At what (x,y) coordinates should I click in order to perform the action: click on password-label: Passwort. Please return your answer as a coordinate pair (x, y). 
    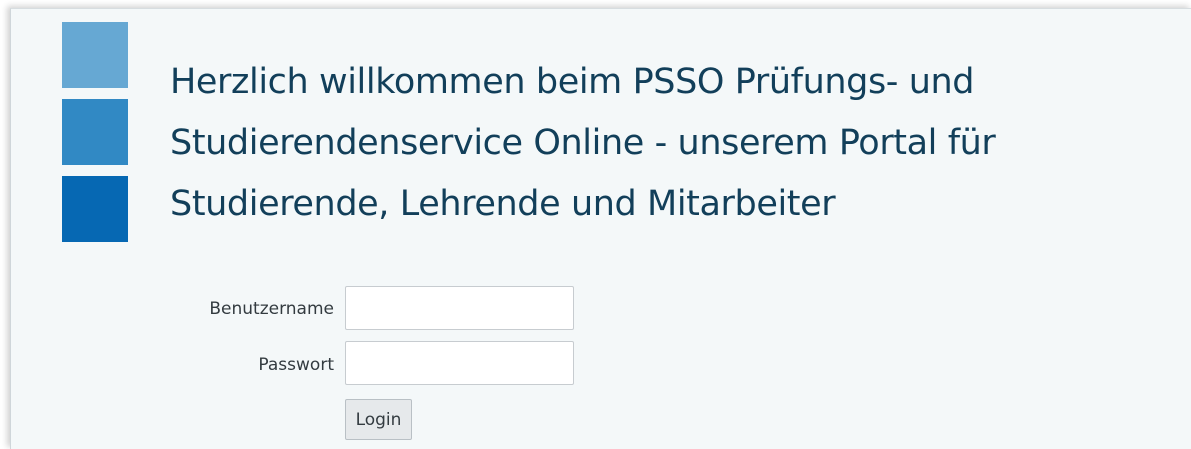
    Looking at the image, I should click on (296, 365).